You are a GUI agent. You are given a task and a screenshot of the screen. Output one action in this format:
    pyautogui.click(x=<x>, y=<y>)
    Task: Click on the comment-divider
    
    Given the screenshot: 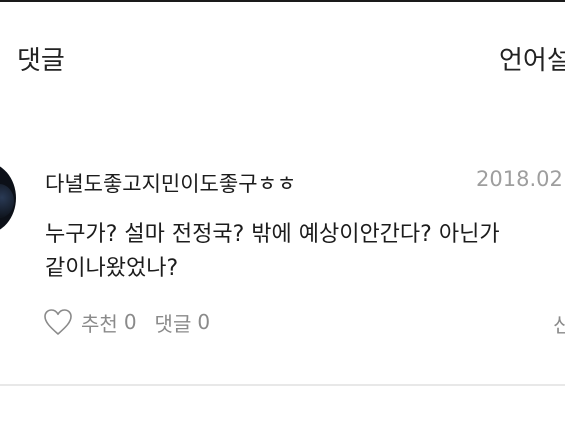 What is the action you would take?
    pyautogui.click(x=282, y=385)
    